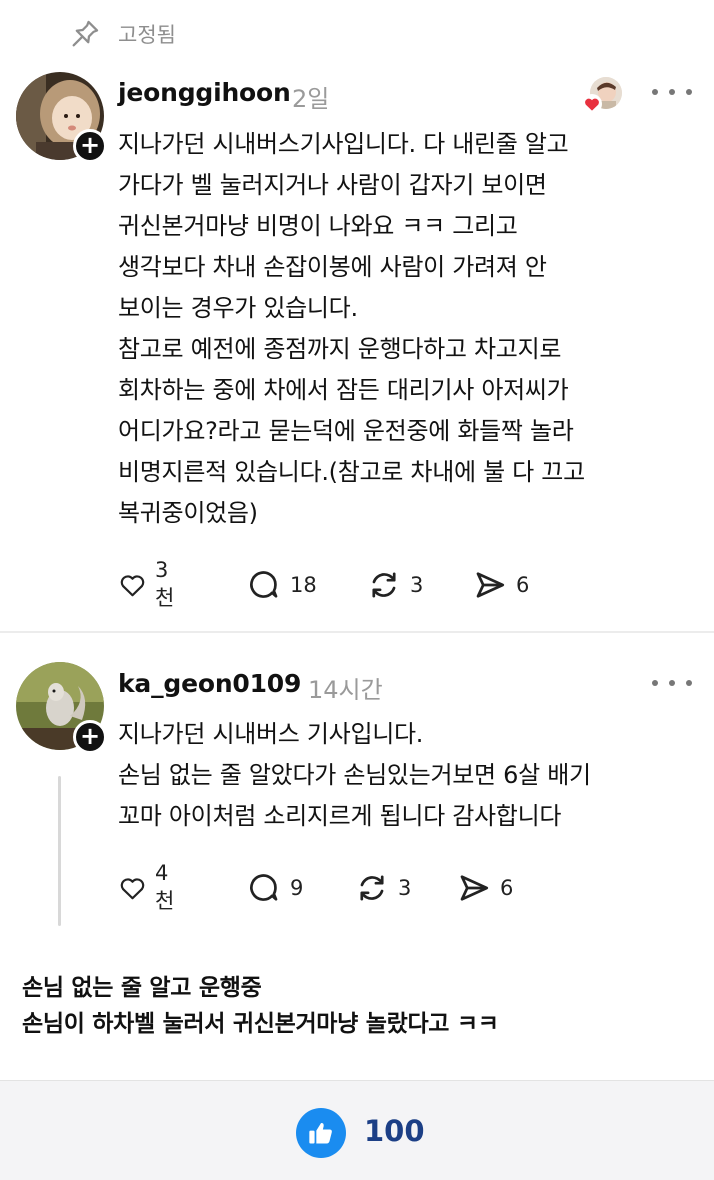 This screenshot has height=1180, width=714. What do you see at coordinates (318, 226) in the screenshot?
I see `post-line: 귀신본거마냥 비명이 나와요 ㅋㅋ 그리고` at bounding box center [318, 226].